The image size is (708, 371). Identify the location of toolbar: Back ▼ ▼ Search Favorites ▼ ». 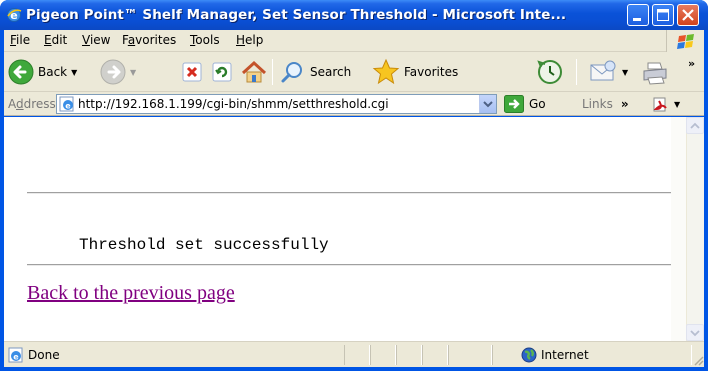
(354, 72).